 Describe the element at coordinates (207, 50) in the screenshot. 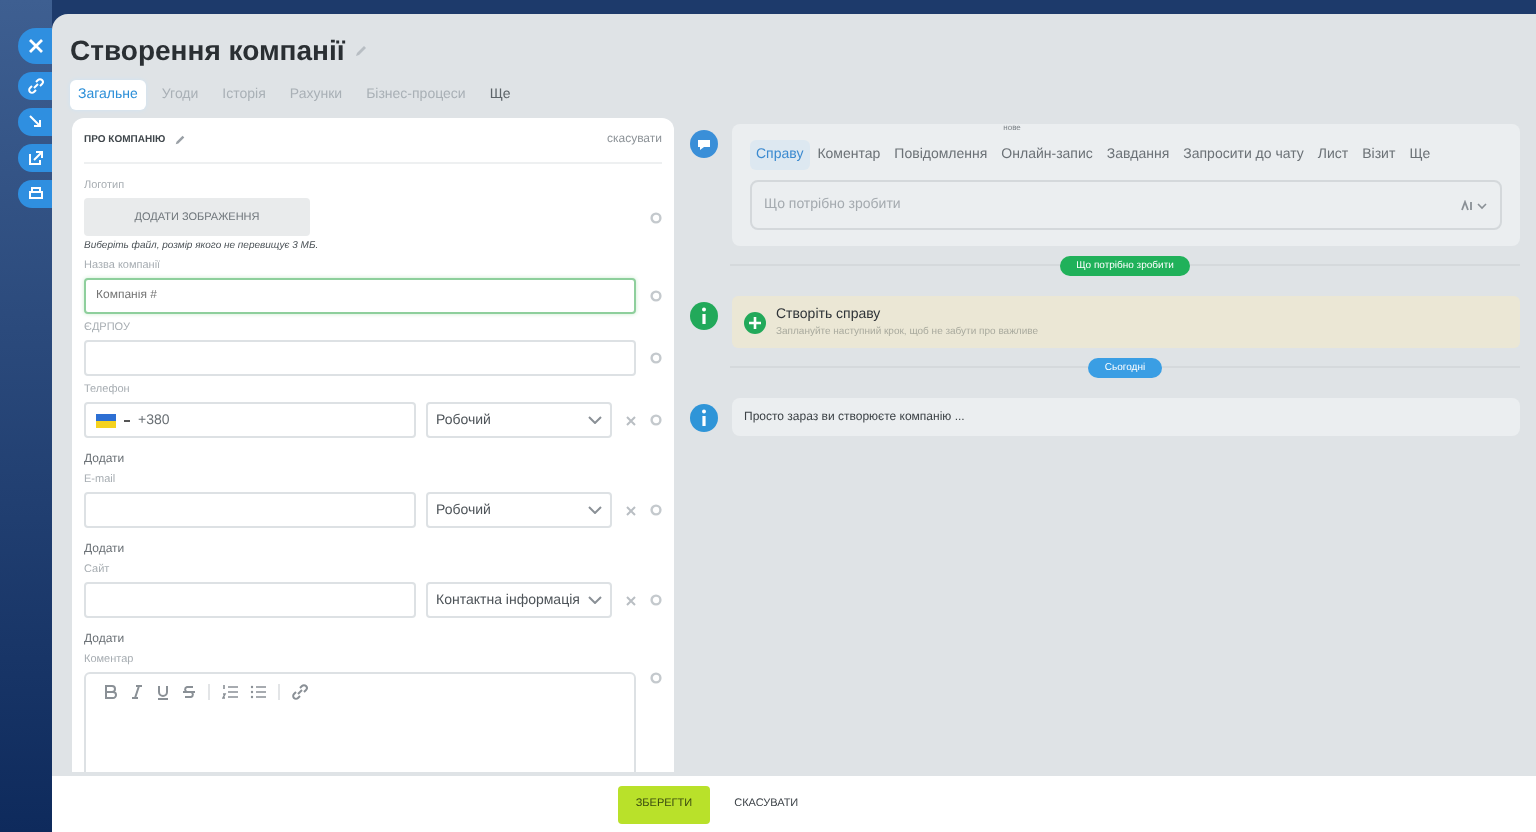

I see `page-title: Створення компанії` at that location.